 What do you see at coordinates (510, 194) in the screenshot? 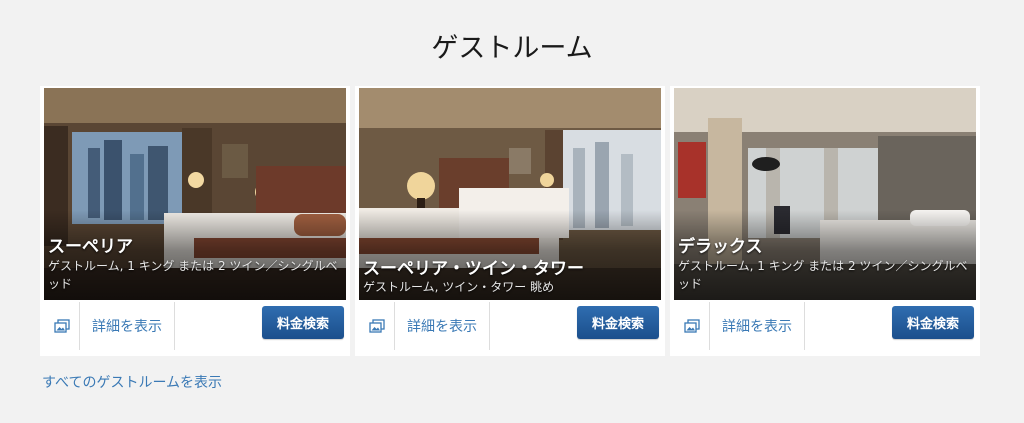
I see `room-photo: スーペリア・ツイン・タワー ゲストルーム, ツイン・タワー 眺め` at bounding box center [510, 194].